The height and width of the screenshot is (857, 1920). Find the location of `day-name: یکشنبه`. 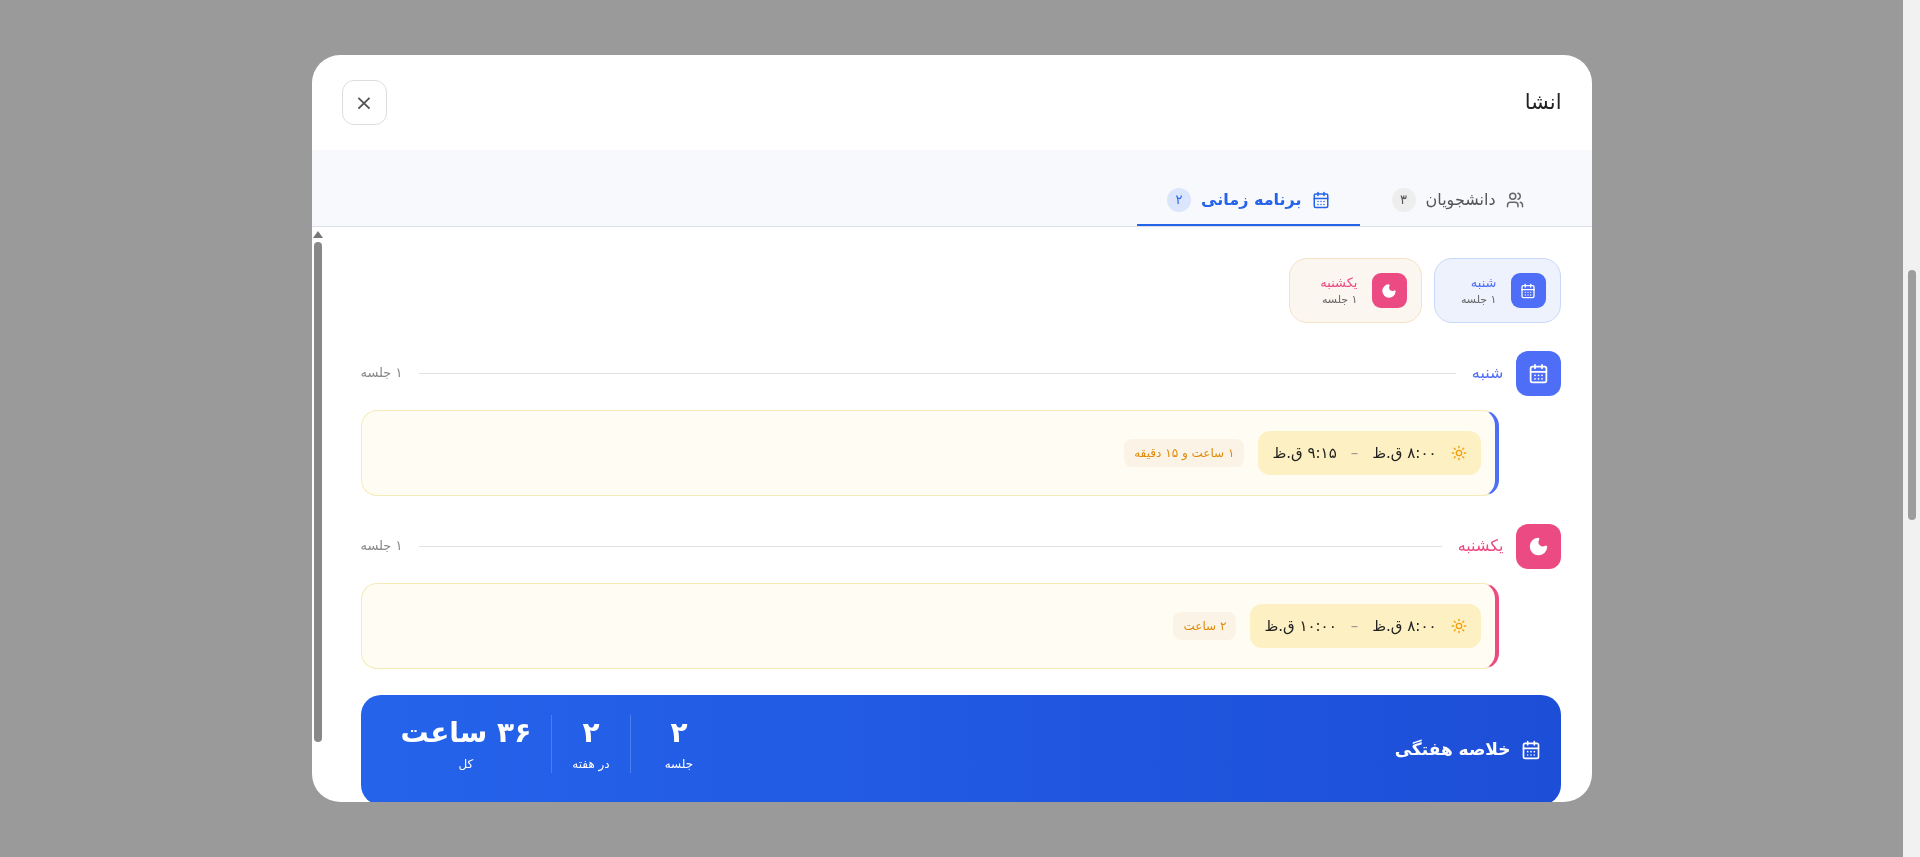

day-name: یکشنبه is located at coordinates (1339, 282).